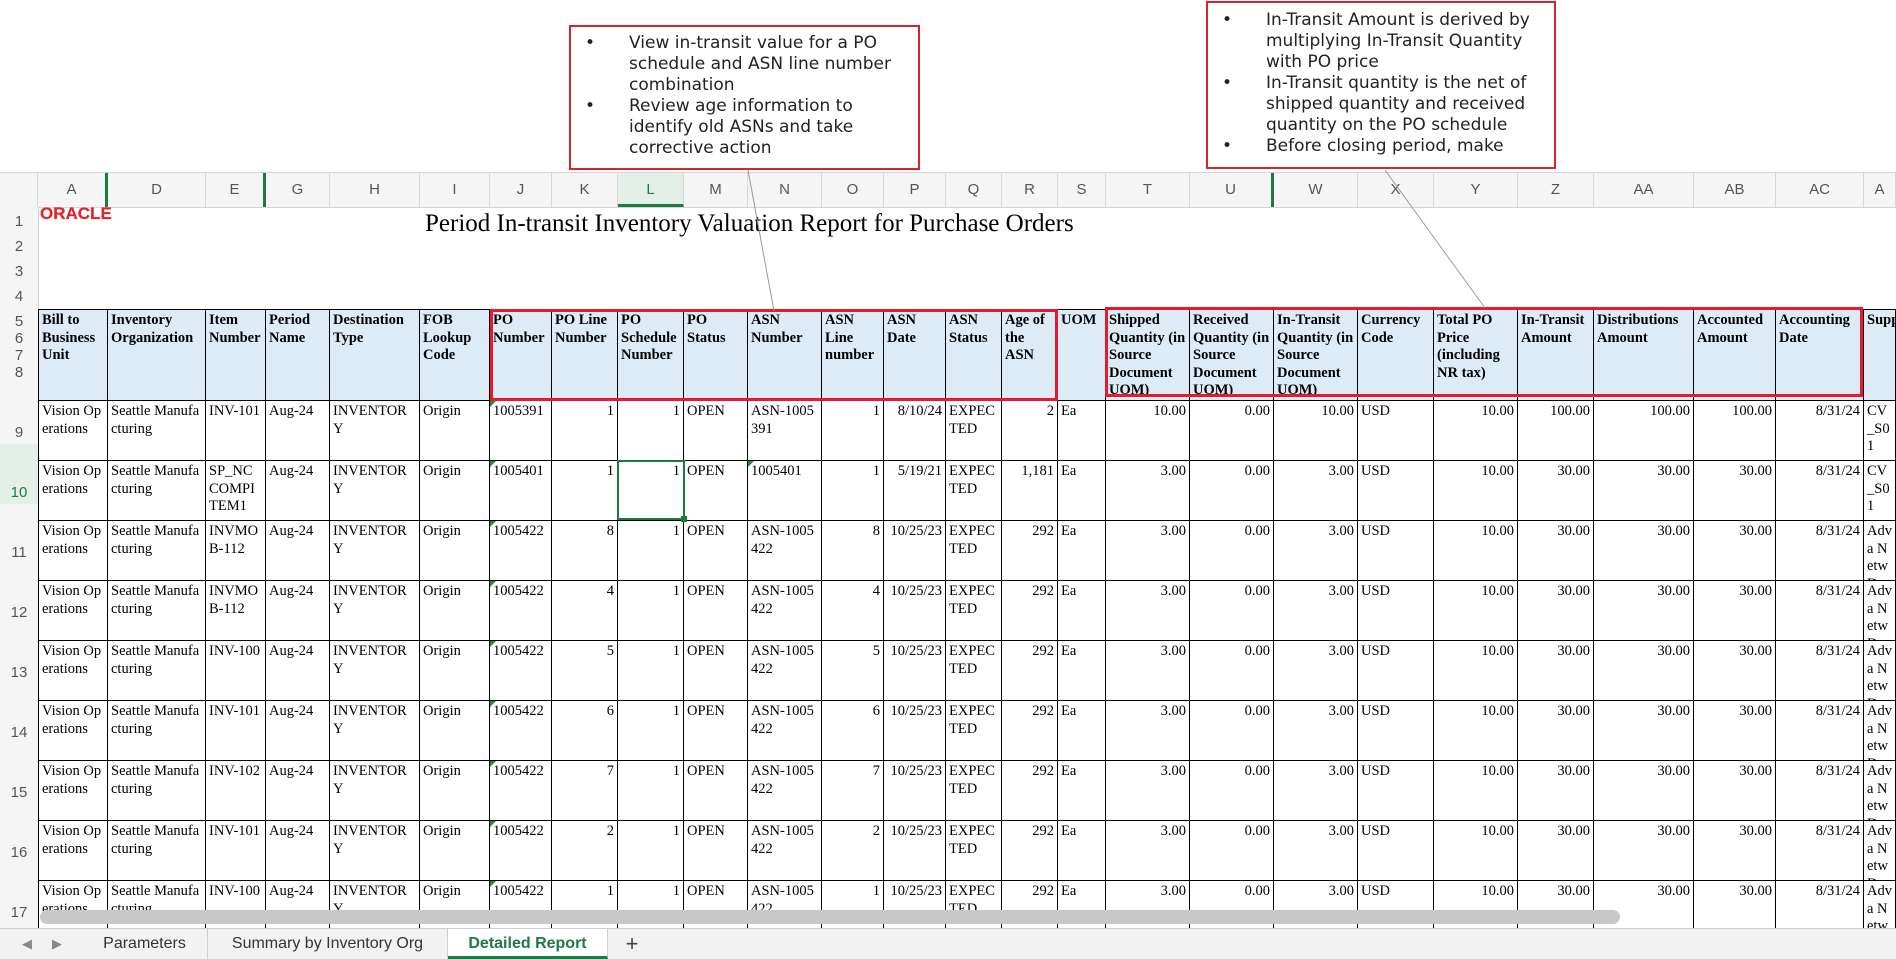 This screenshot has width=1896, height=959. Describe the element at coordinates (328, 944) in the screenshot. I see `tab-summary-by-inventory-org: Summary by Inventory Org` at that location.